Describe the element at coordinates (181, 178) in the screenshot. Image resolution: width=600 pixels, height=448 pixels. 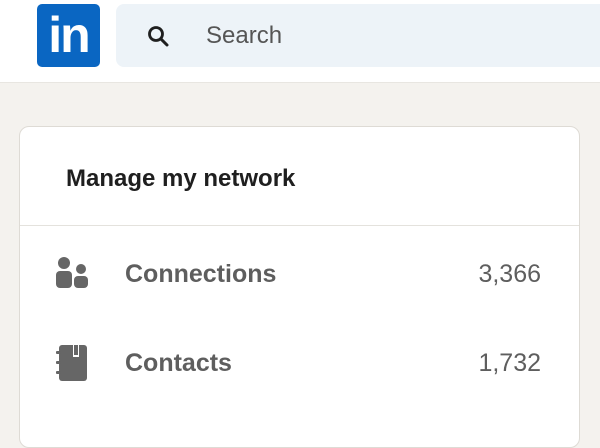
I see `card-title: Manage my network` at that location.